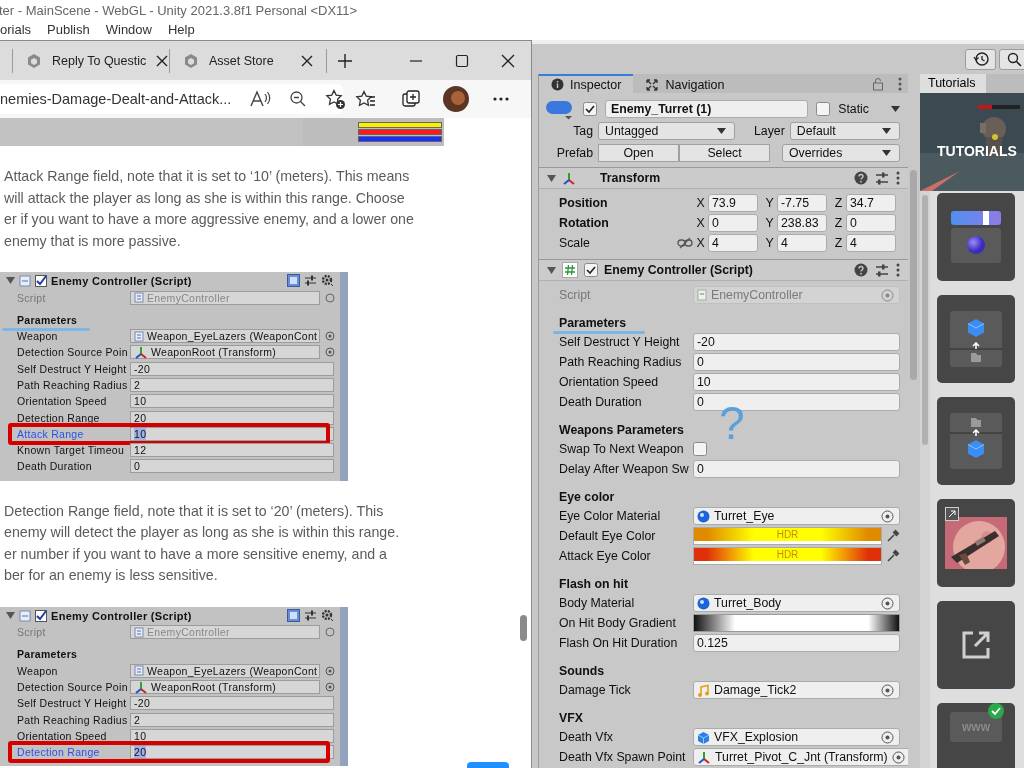  What do you see at coordinates (181, 30) in the screenshot?
I see `menu-item: Help` at bounding box center [181, 30].